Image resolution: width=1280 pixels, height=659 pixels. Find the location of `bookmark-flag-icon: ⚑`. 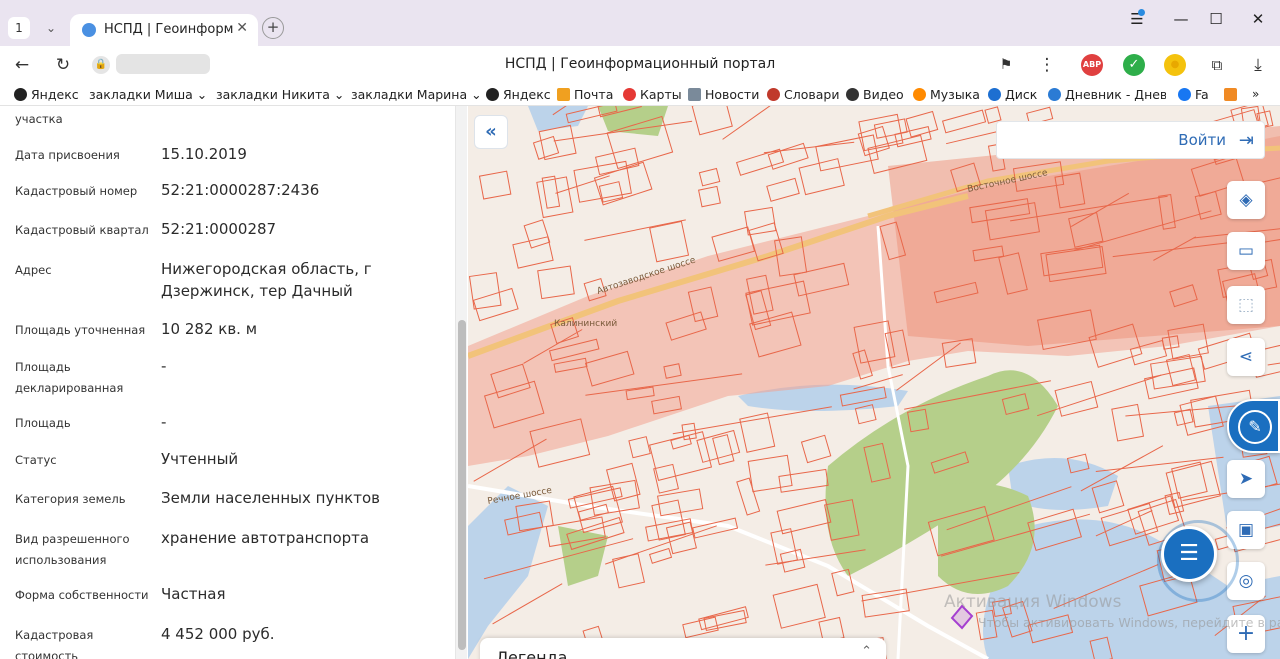

bookmark-flag-icon: ⚑ is located at coordinates (1006, 65).